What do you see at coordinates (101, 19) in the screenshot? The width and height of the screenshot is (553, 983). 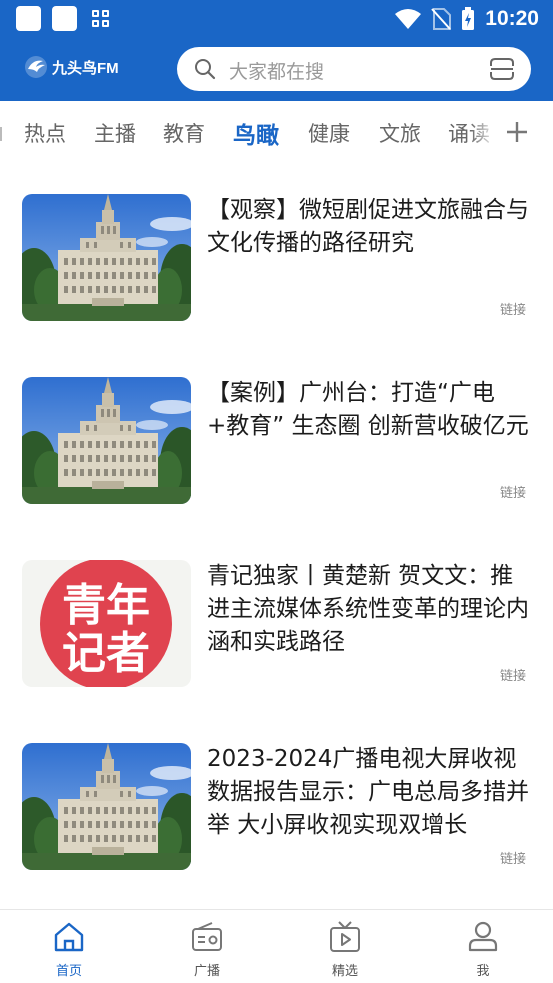 I see `app-grid-icon` at bounding box center [101, 19].